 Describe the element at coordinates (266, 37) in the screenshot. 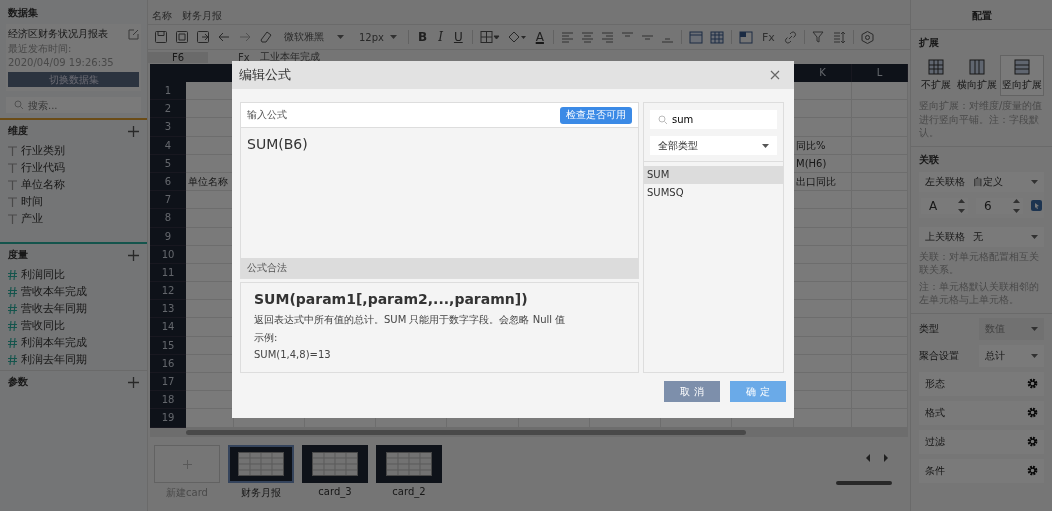

I see `eraser-icon` at that location.